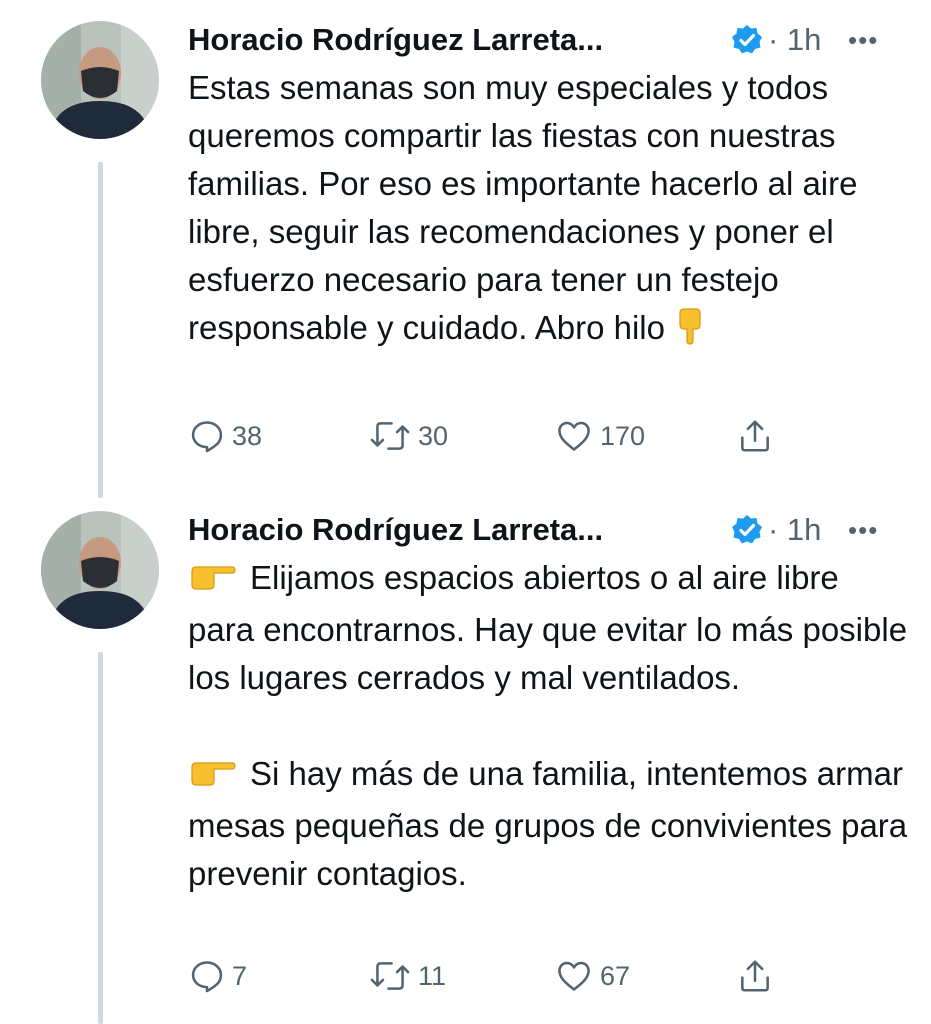  Describe the element at coordinates (247, 435) in the screenshot. I see `reply-count: 38` at that location.